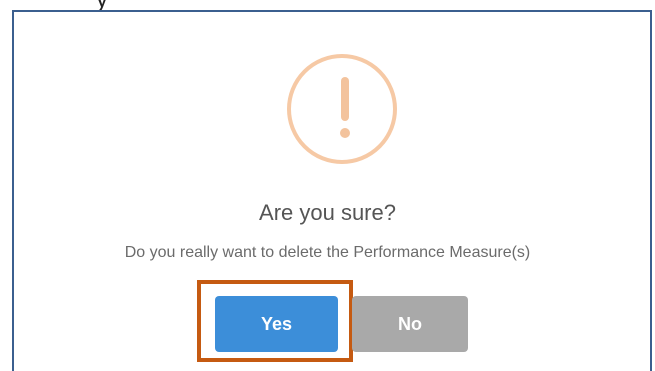 The width and height of the screenshot is (655, 371). I want to click on exclamation-dot, so click(345, 133).